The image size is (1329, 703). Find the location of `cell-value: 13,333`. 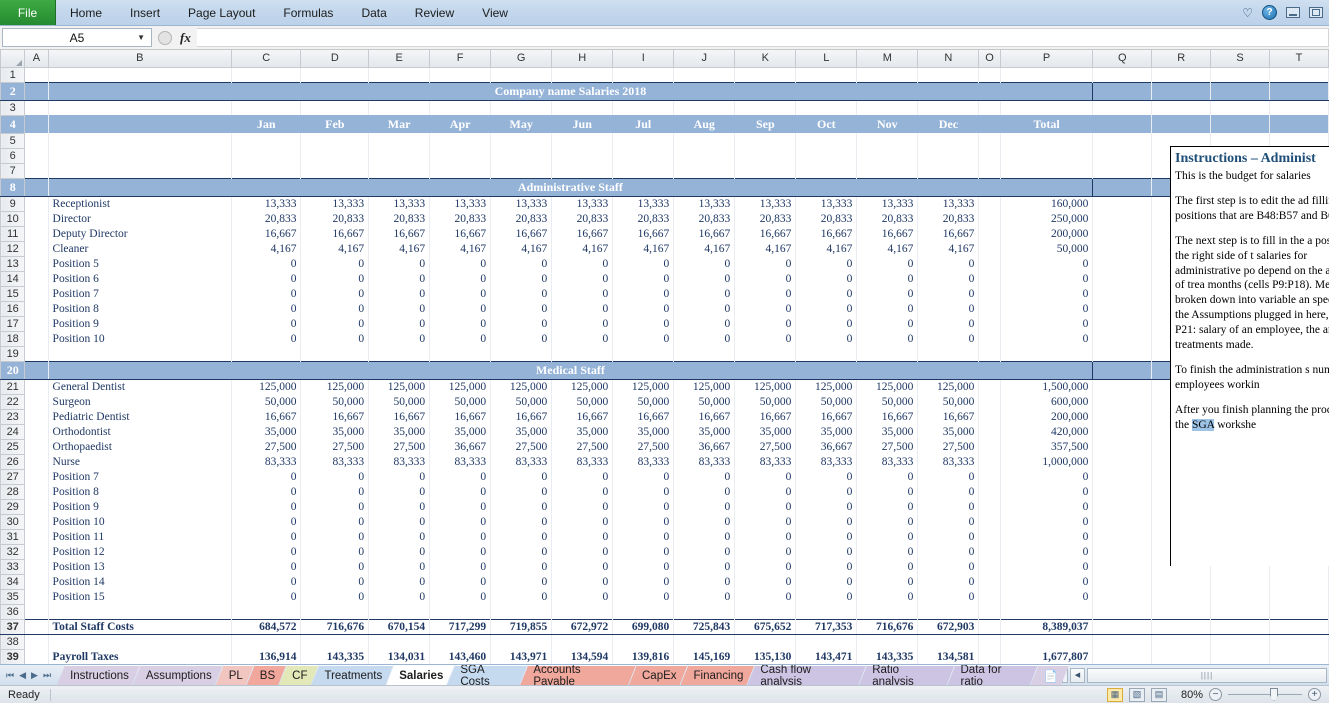

cell-value: 13,333 is located at coordinates (335, 203).